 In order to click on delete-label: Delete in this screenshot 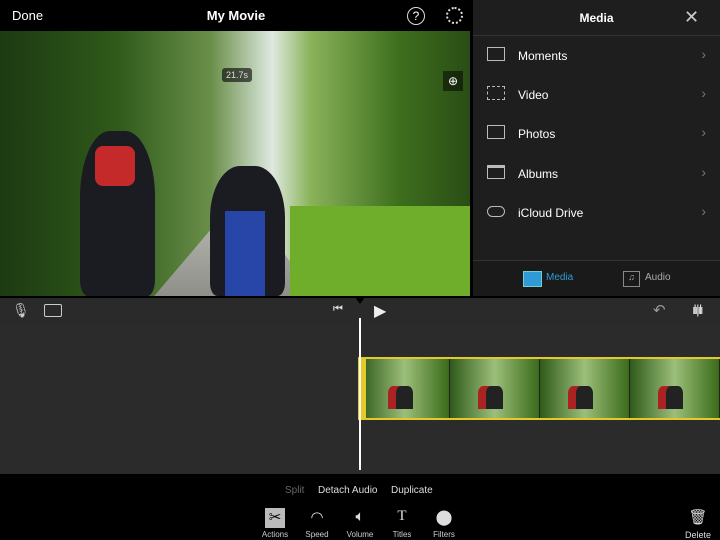, I will do `click(697, 535)`.